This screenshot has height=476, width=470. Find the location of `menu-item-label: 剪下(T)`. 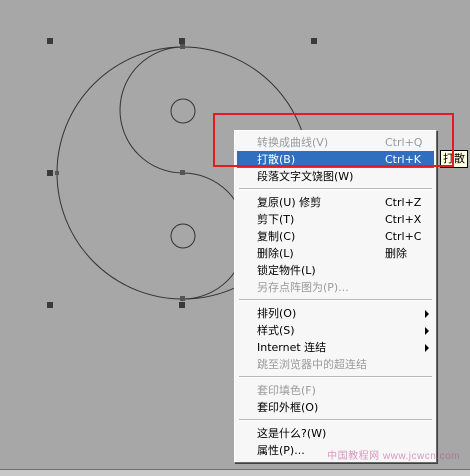

menu-item-label: 剪下(T) is located at coordinates (276, 219).